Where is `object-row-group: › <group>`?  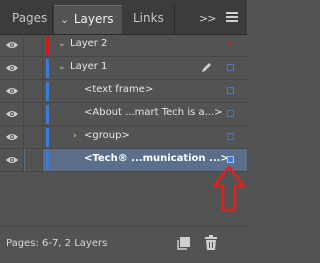 object-row-group: › <group> is located at coordinates (123, 137).